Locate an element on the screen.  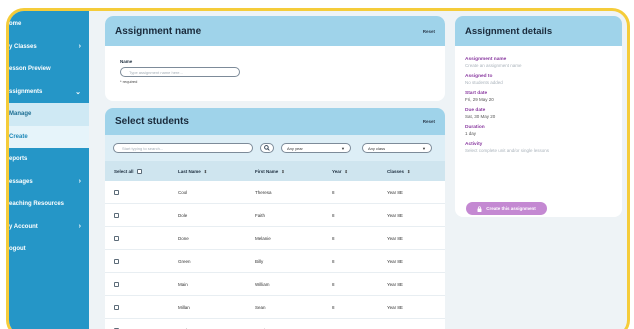
detail-assigned-to: Assigned to No students added is located at coordinates (538, 79).